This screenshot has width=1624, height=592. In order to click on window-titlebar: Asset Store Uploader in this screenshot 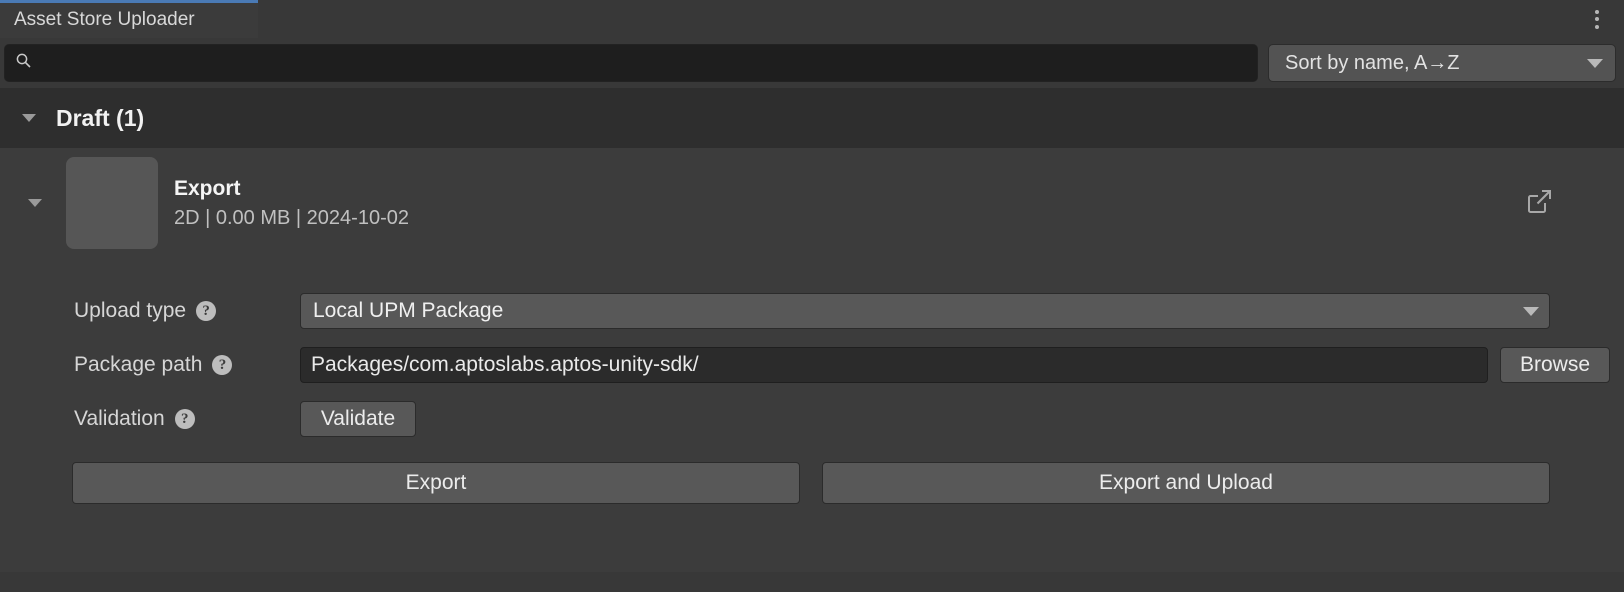, I will do `click(812, 19)`.